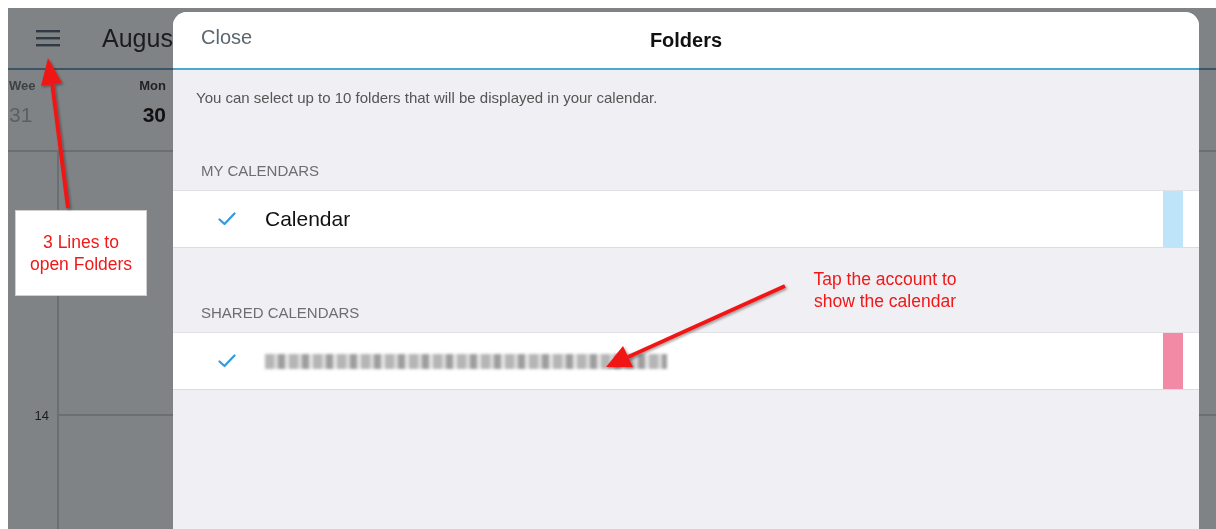 The image size is (1216, 529). I want to click on close-button: Close, so click(227, 37).